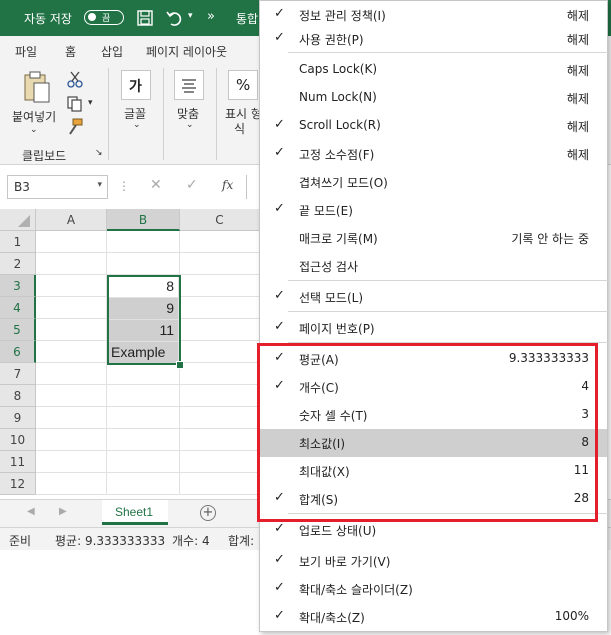  Describe the element at coordinates (577, 99) in the screenshot. I see `menu-item-value: 해제` at that location.